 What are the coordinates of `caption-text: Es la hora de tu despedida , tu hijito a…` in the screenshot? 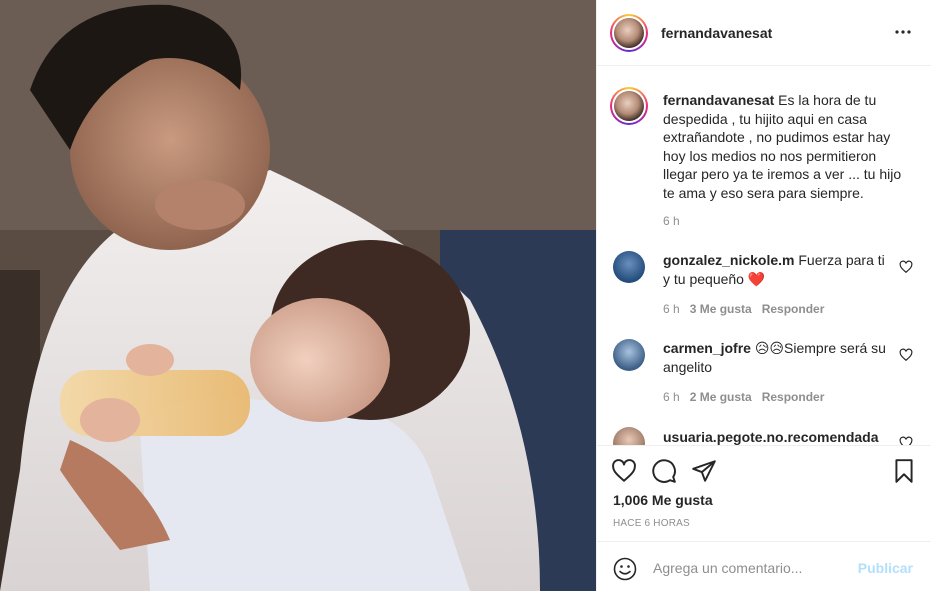 It's located at (782, 146).